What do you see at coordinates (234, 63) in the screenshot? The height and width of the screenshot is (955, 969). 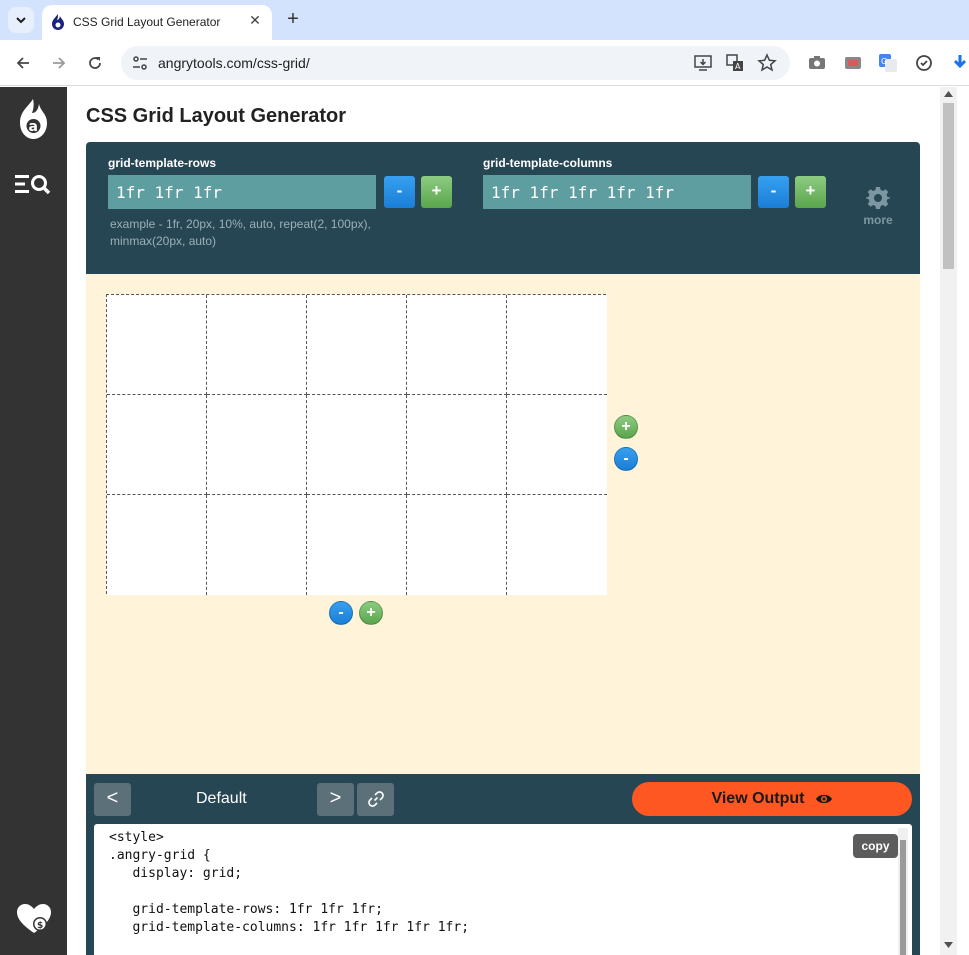 I see `url-text: angrytools.com/css-grid/` at bounding box center [234, 63].